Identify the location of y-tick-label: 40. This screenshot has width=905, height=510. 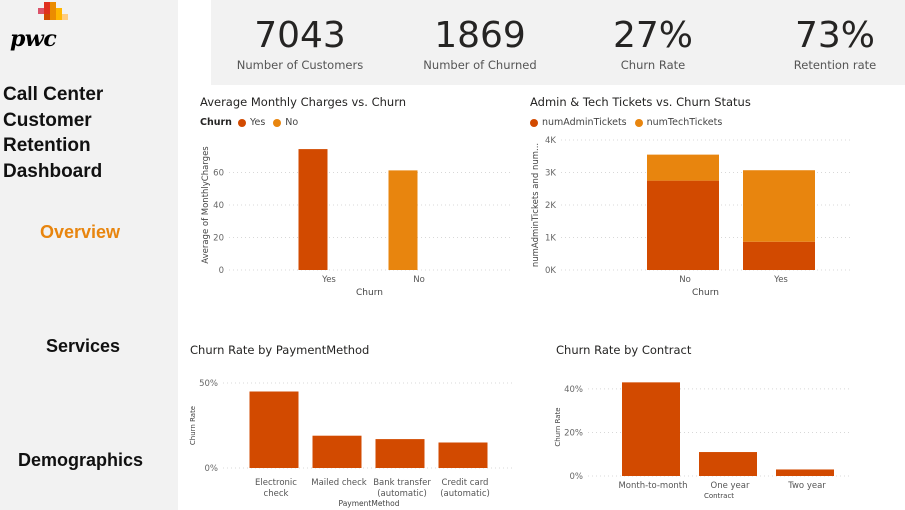
(218, 206).